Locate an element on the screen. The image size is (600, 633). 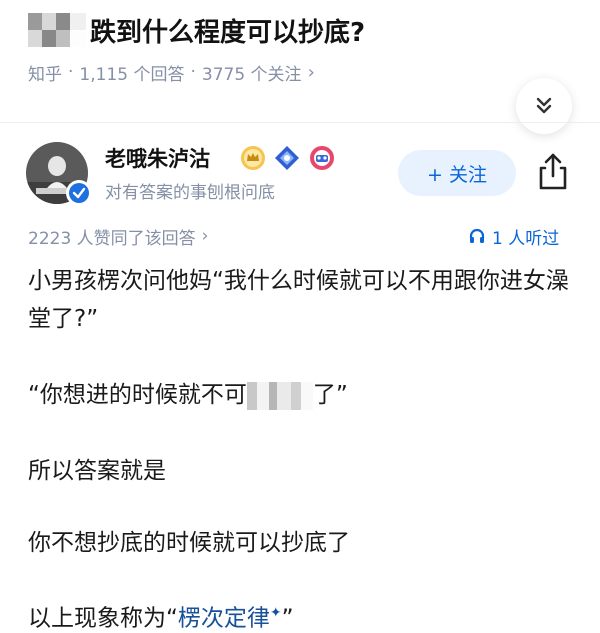
paragraph-text: 了” is located at coordinates (330, 395).